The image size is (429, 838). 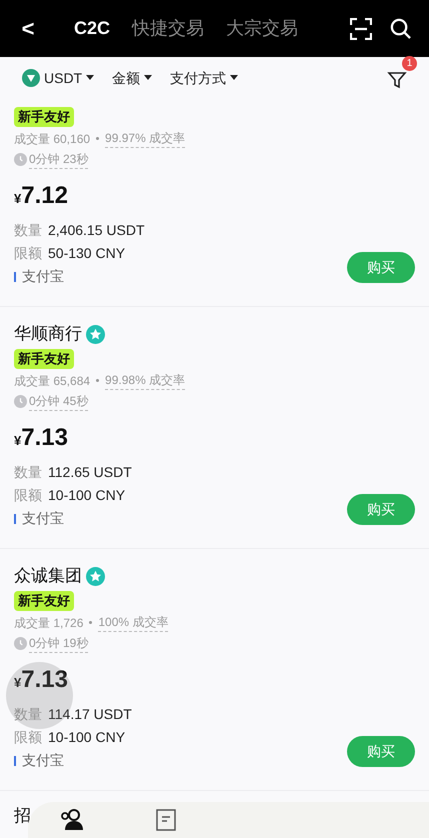 I want to click on merchant-name: 众诚集团, so click(x=48, y=576).